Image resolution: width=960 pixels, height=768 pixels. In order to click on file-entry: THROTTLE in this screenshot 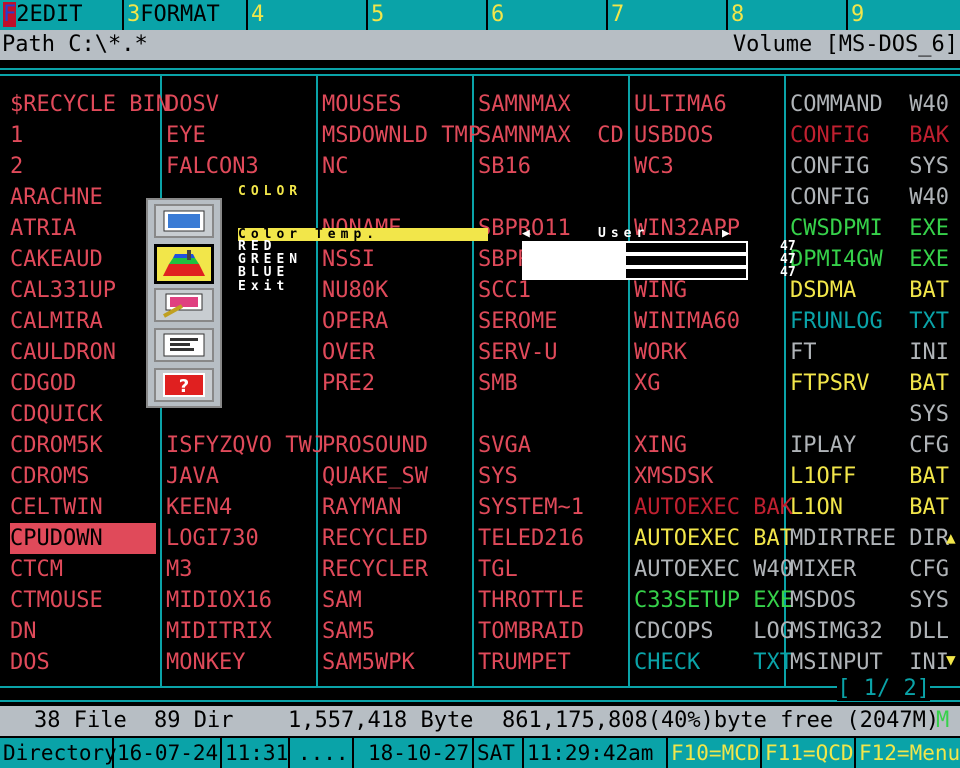, I will do `click(551, 600)`.